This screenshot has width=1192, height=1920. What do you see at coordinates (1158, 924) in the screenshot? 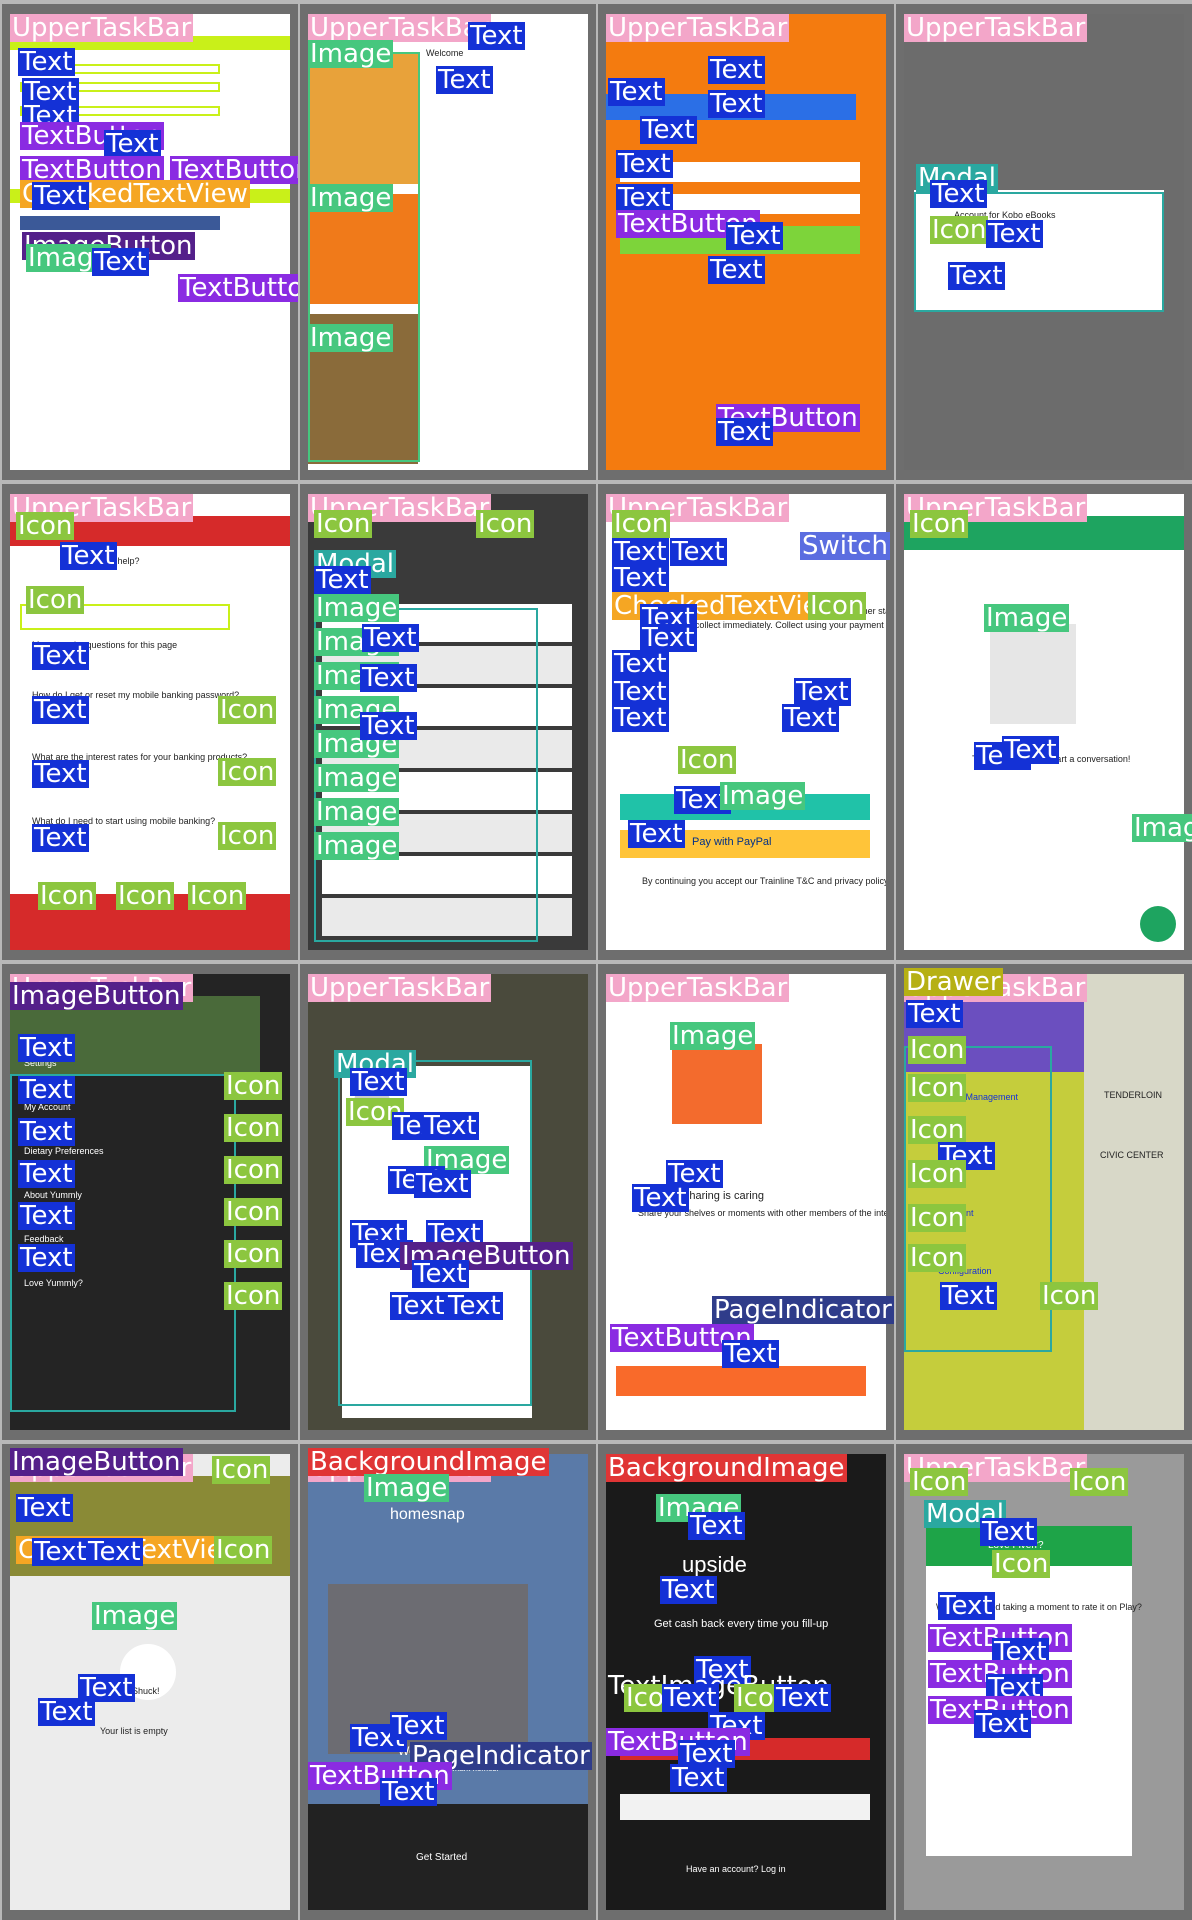
I see `add-fab` at bounding box center [1158, 924].